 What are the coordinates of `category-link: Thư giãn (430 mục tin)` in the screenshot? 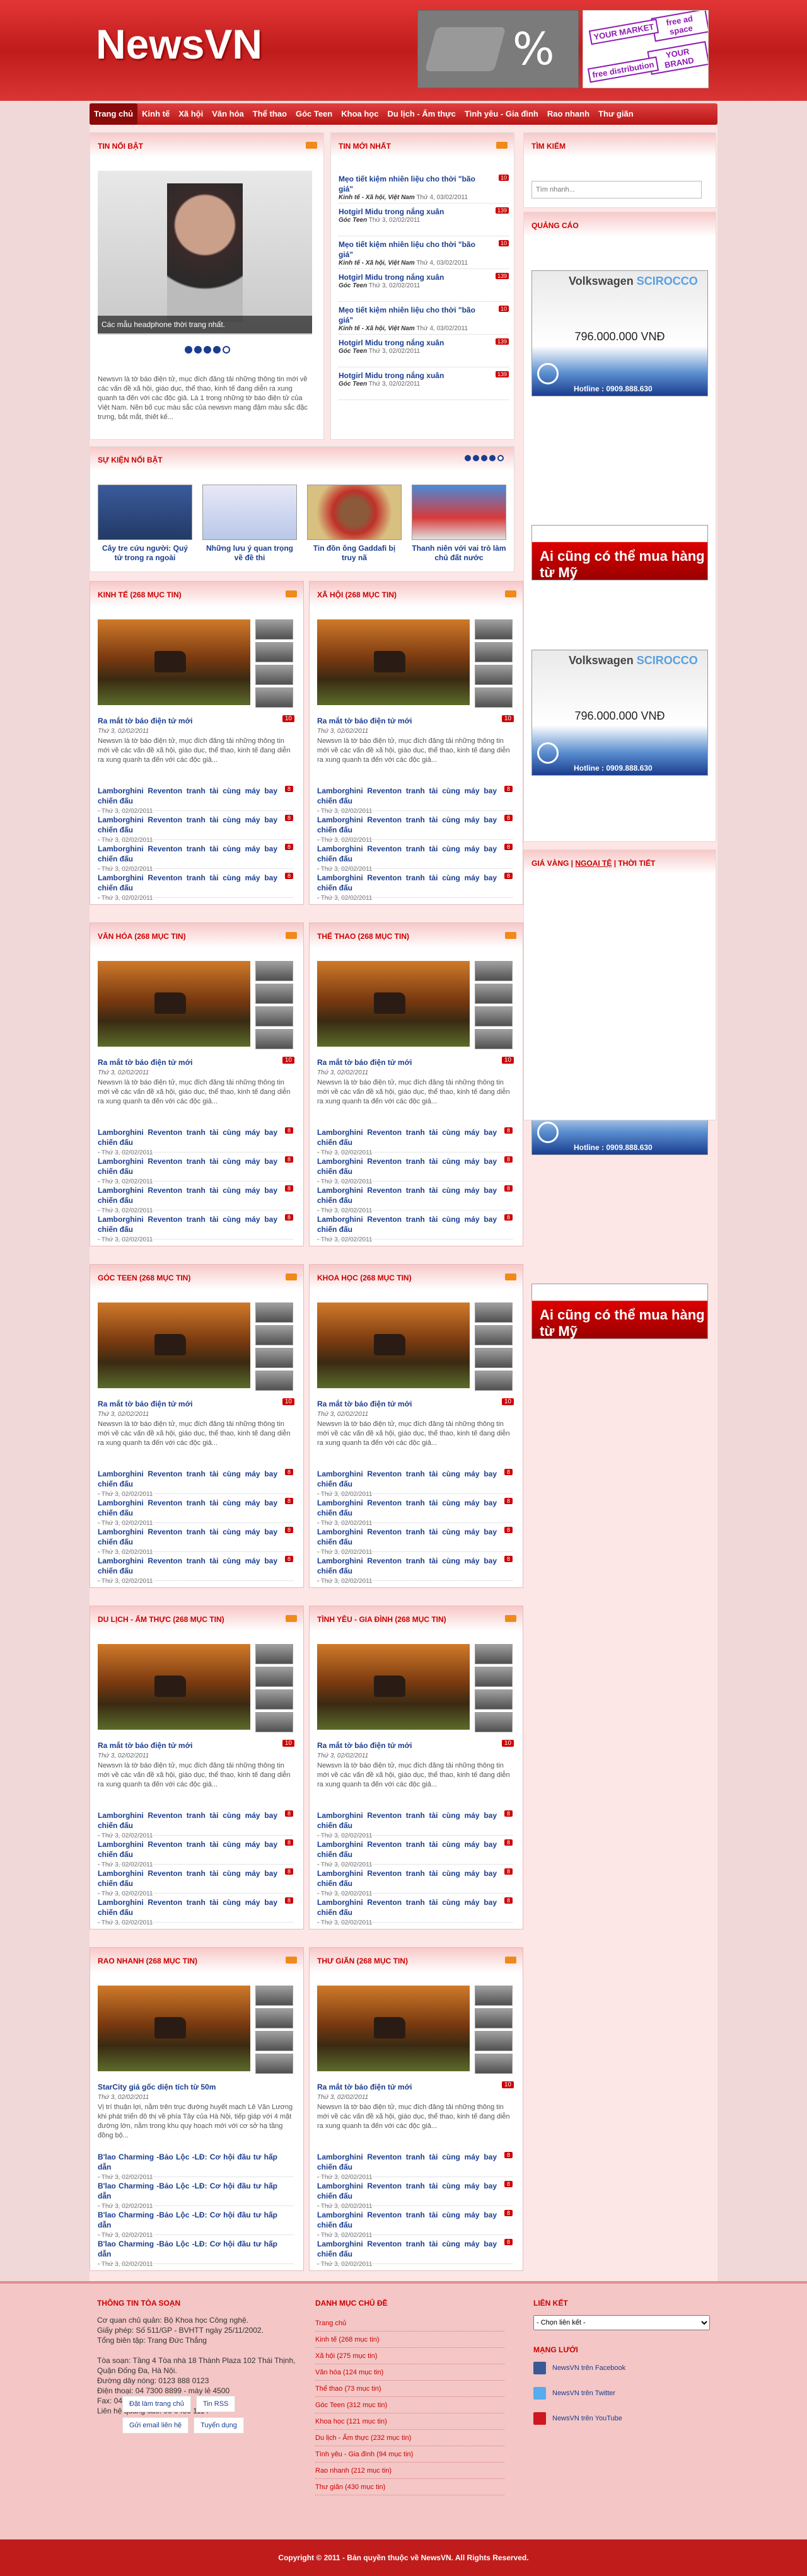 It's located at (409, 2487).